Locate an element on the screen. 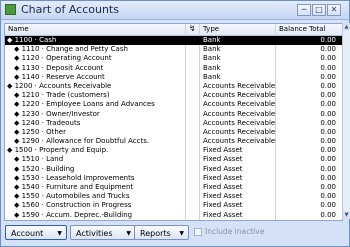  close-button: ✕ is located at coordinates (334, 10).